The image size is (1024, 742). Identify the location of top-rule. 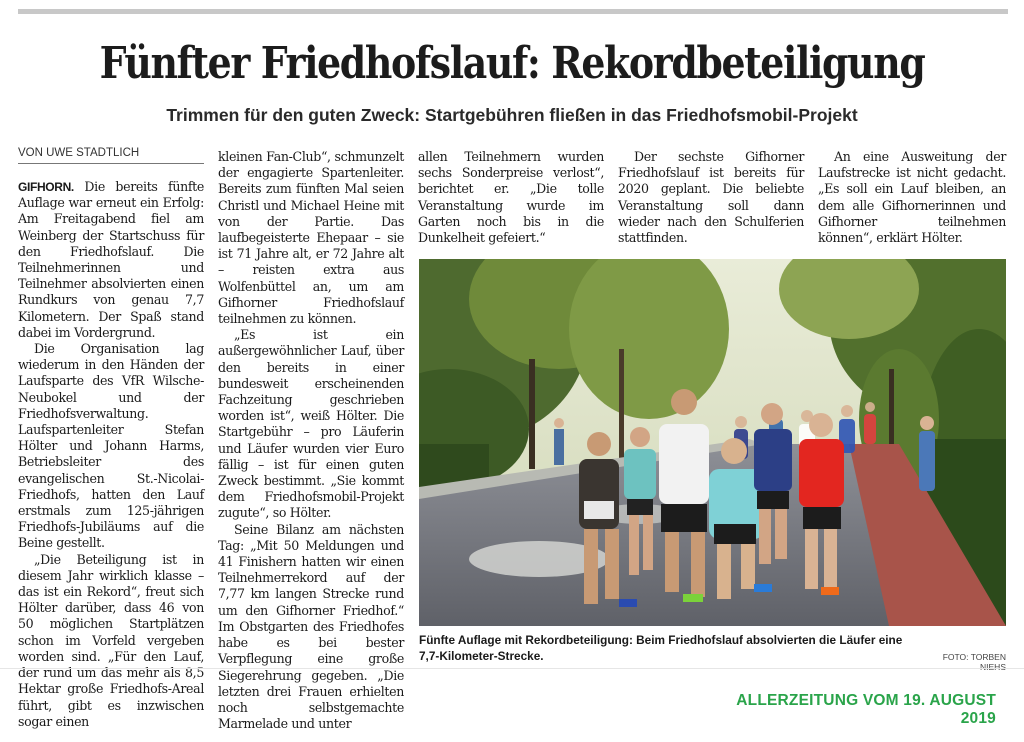
(513, 11).